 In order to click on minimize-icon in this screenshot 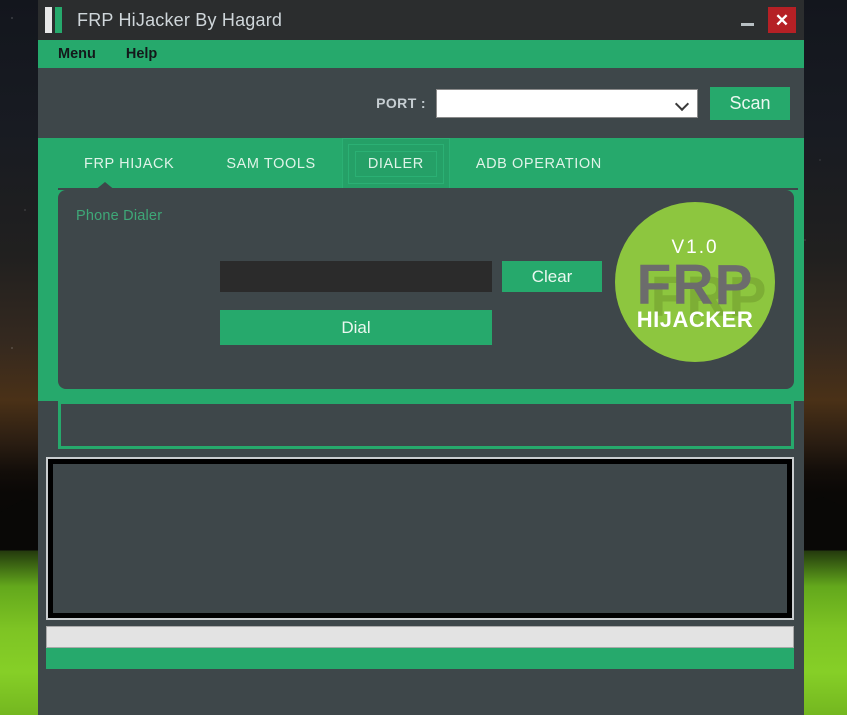, I will do `click(747, 24)`.